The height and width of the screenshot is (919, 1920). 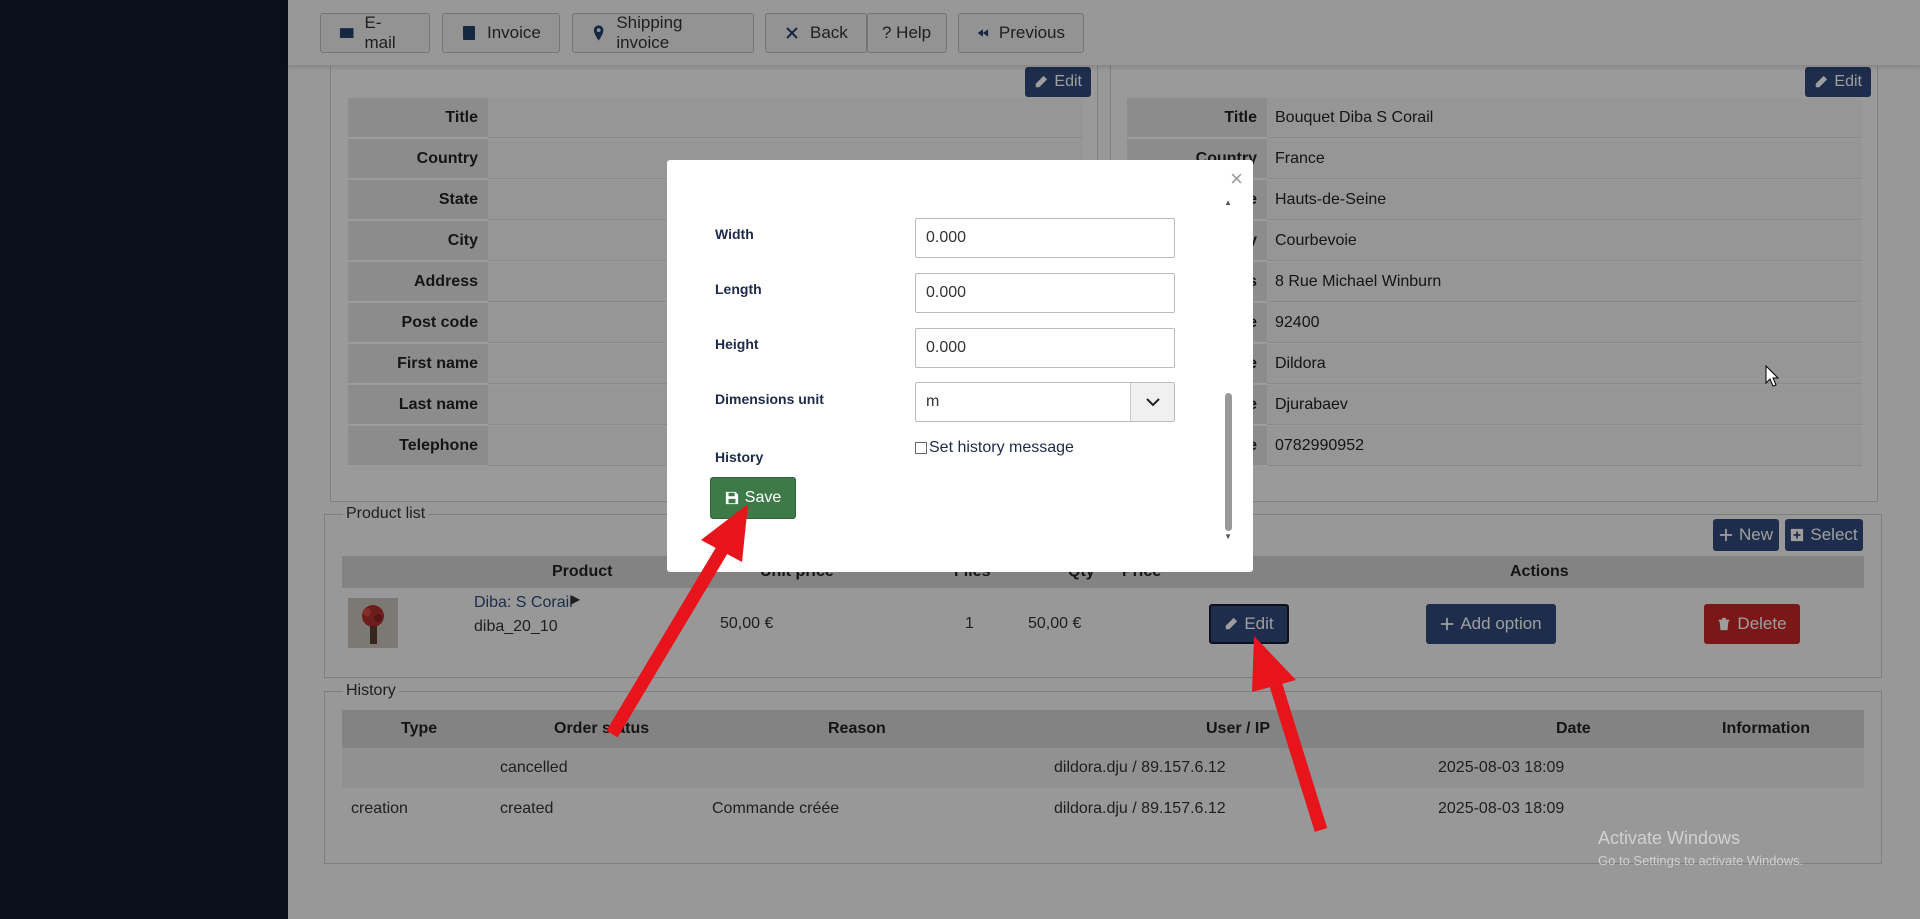 What do you see at coordinates (1772, 376) in the screenshot?
I see `mouse-cursor-icon` at bounding box center [1772, 376].